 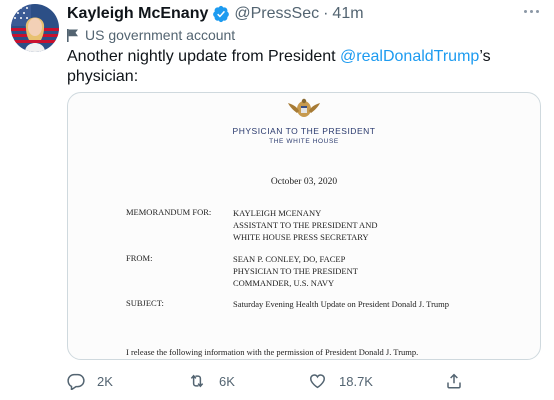 What do you see at coordinates (533, 11) in the screenshot?
I see `more-icon` at bounding box center [533, 11].